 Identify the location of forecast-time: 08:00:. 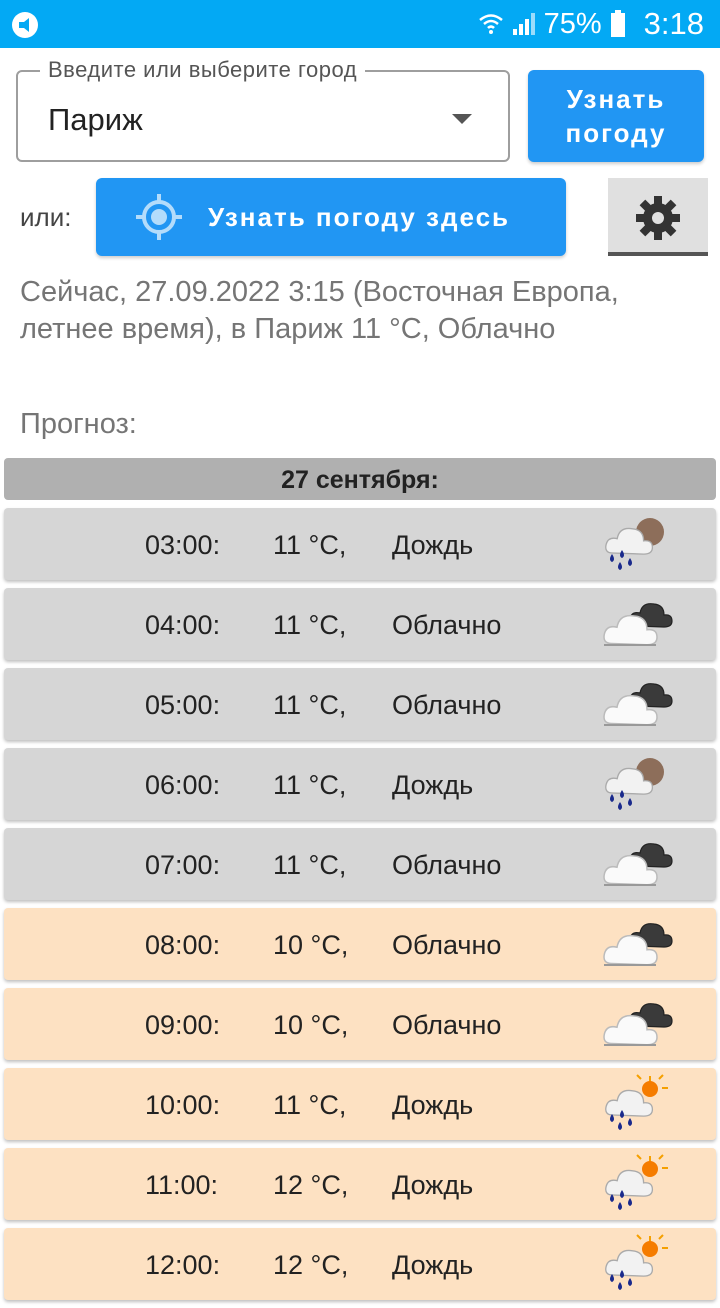
(183, 945).